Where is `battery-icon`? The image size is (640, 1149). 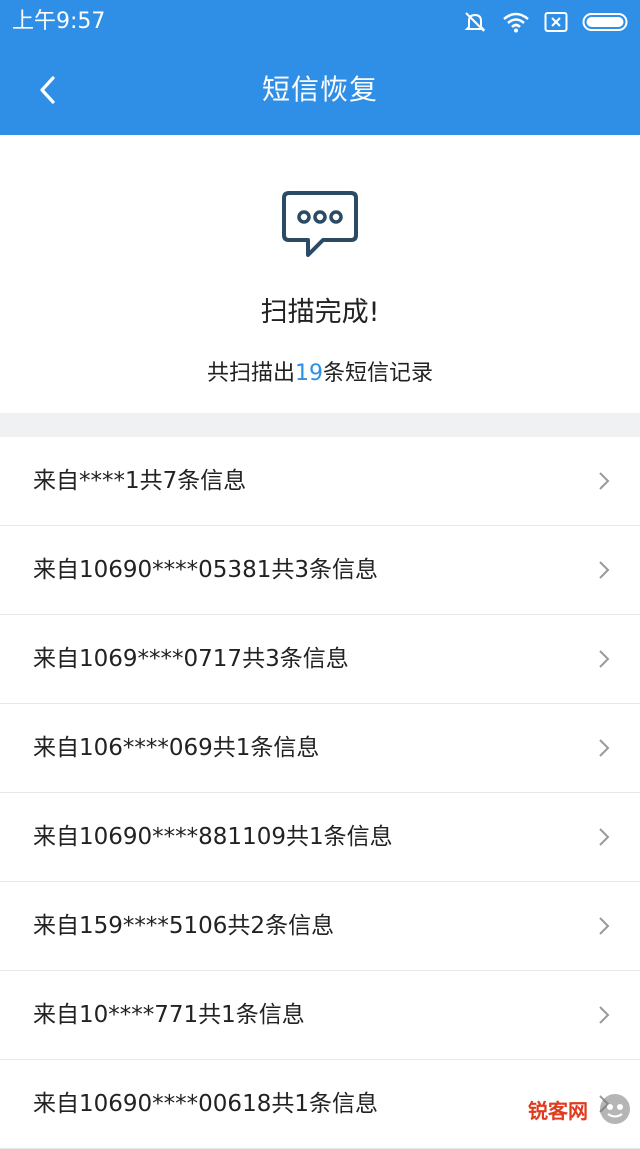
battery-icon is located at coordinates (605, 22).